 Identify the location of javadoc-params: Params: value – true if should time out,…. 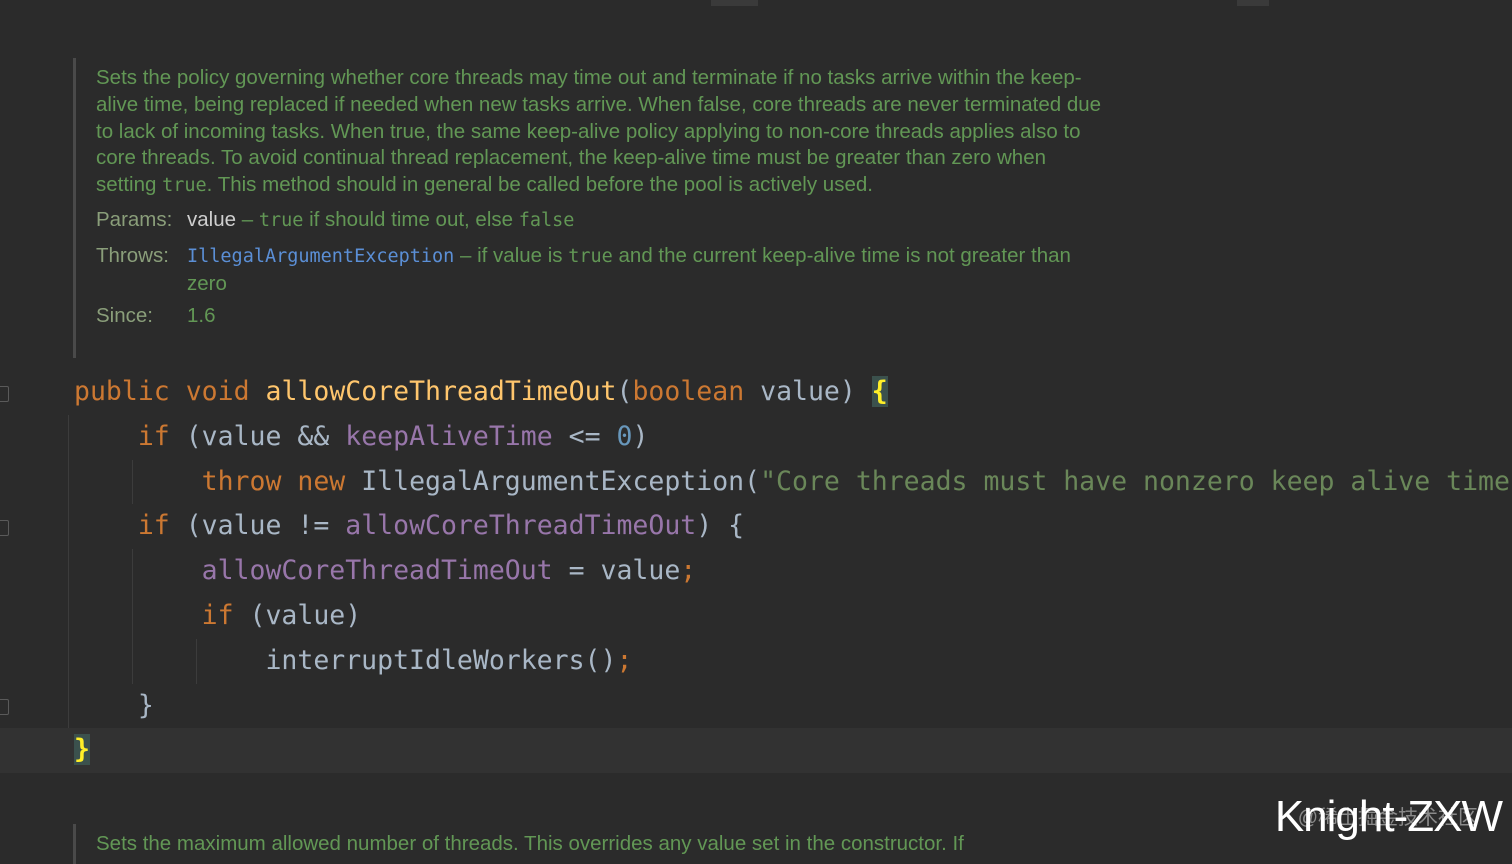
(601, 221).